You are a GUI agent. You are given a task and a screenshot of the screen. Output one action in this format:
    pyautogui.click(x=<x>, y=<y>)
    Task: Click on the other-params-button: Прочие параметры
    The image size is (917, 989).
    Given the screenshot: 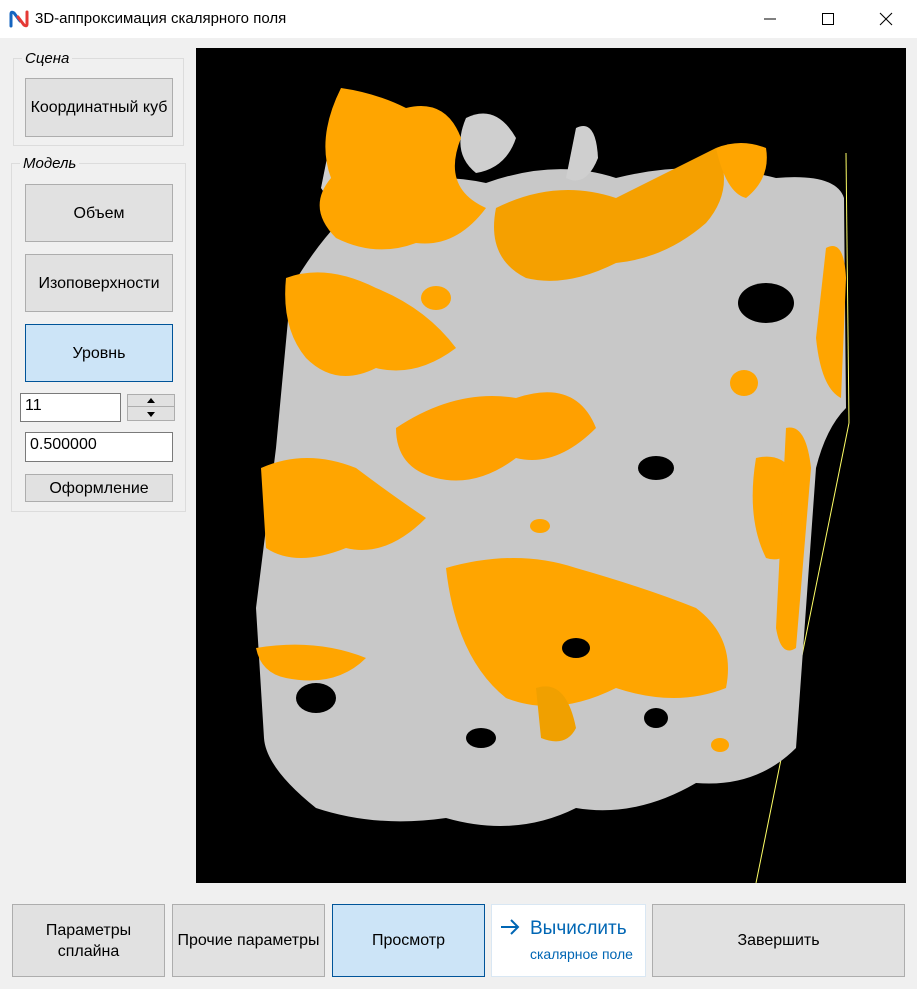 What is the action you would take?
    pyautogui.click(x=248, y=940)
    